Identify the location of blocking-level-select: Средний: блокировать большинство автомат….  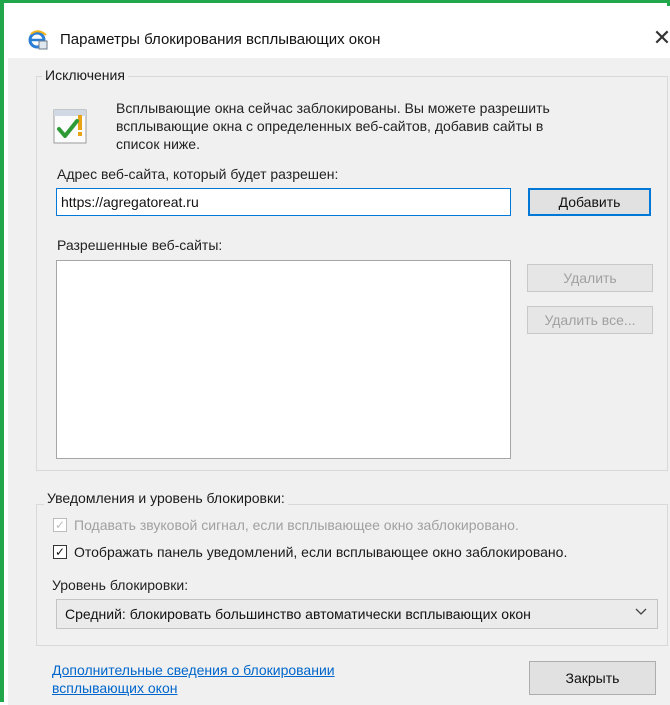
(357, 614).